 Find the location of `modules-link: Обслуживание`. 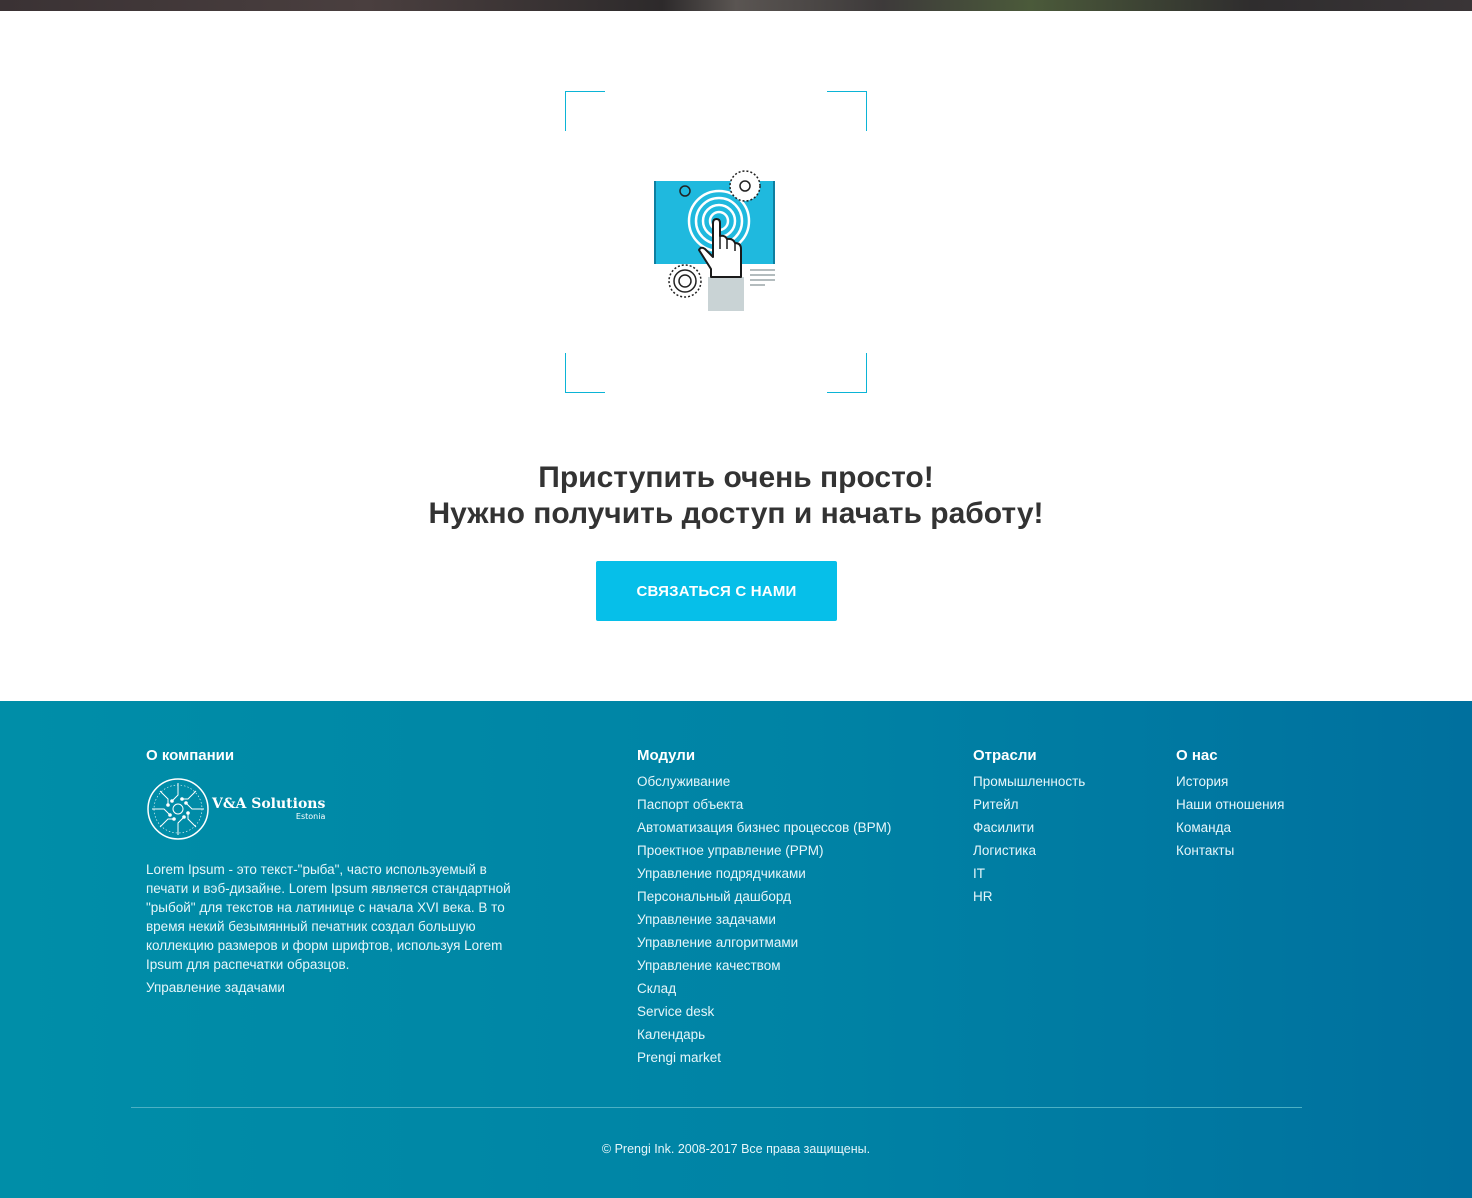

modules-link: Обслуживание is located at coordinates (683, 781).